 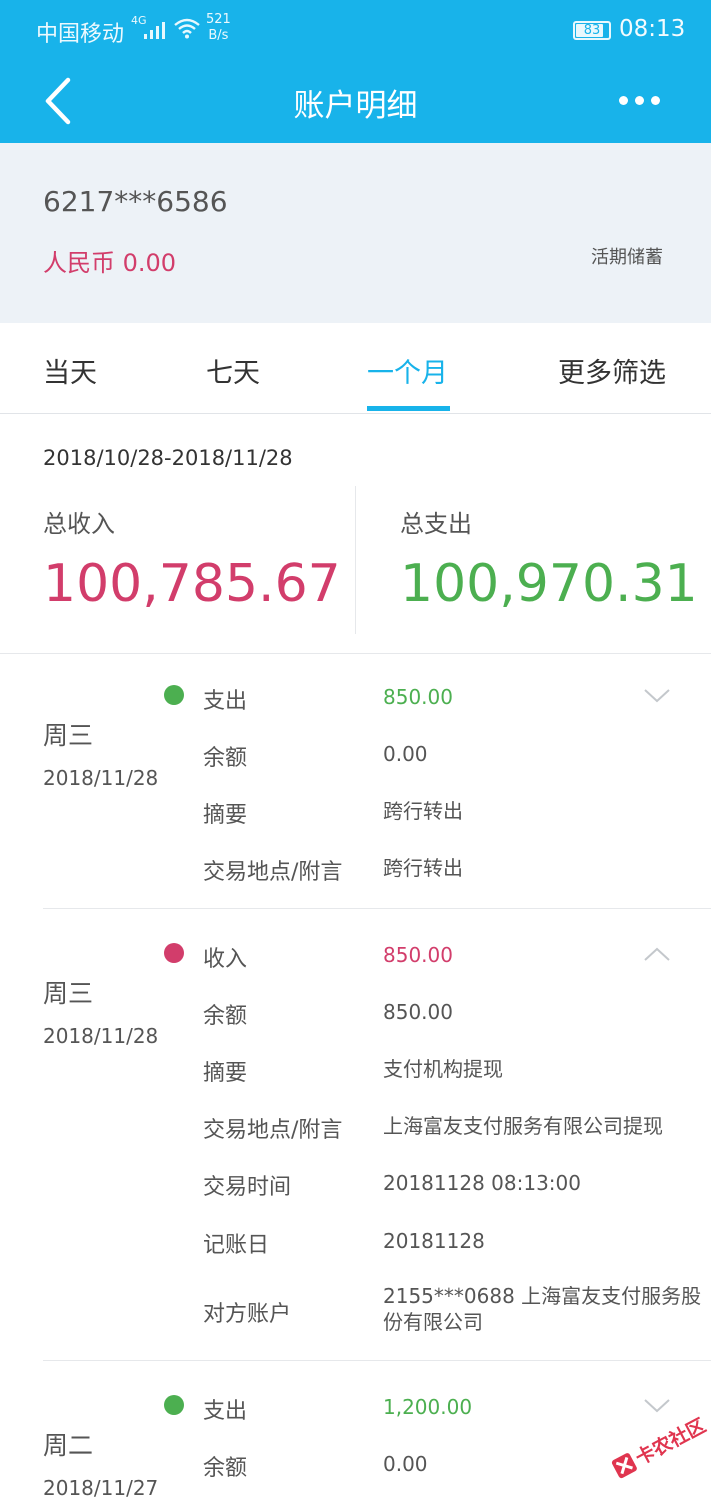 What do you see at coordinates (612, 370) in the screenshot?
I see `tab-more-filters: 更多筛选` at bounding box center [612, 370].